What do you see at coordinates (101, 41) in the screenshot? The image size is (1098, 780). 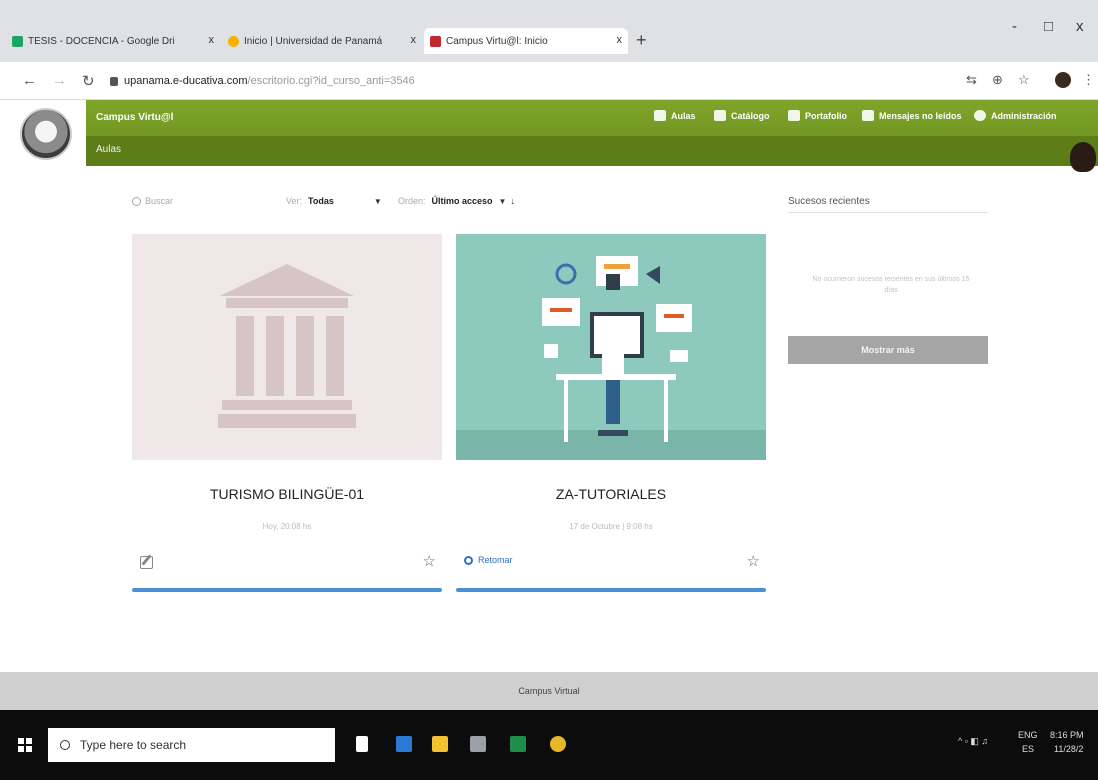 I see `tab-title: TESIS - DOCENCIA - Google Dri` at bounding box center [101, 41].